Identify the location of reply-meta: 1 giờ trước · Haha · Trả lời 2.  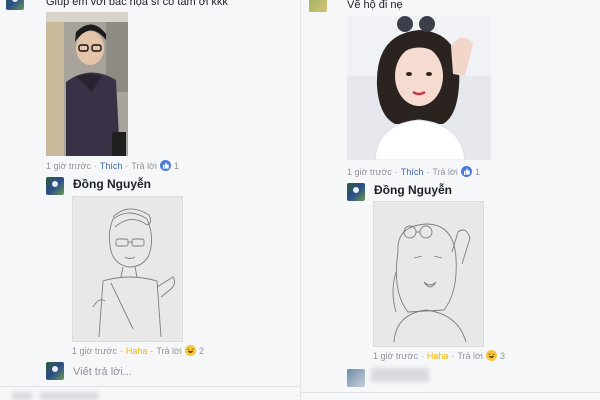
(138, 350).